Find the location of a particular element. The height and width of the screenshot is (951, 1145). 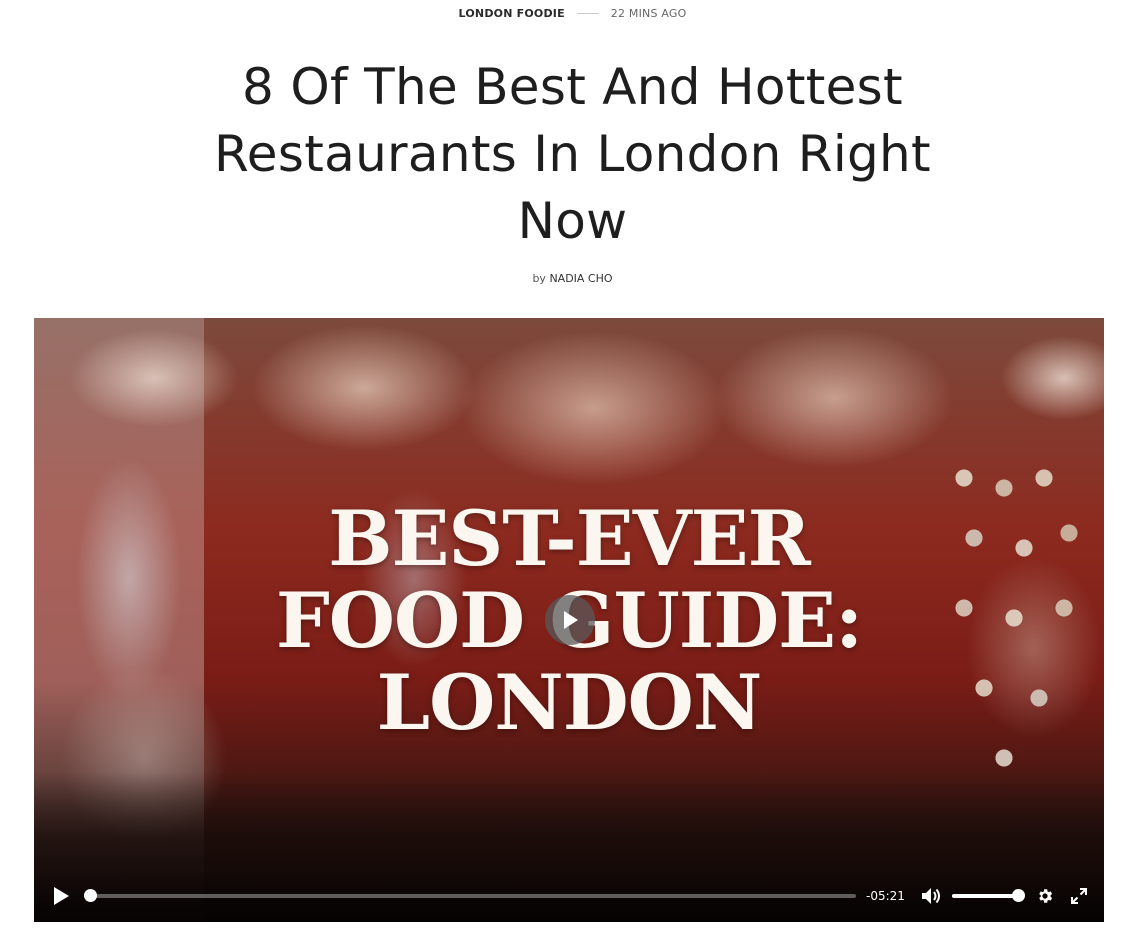

fullscreen-button is located at coordinates (1079, 896).